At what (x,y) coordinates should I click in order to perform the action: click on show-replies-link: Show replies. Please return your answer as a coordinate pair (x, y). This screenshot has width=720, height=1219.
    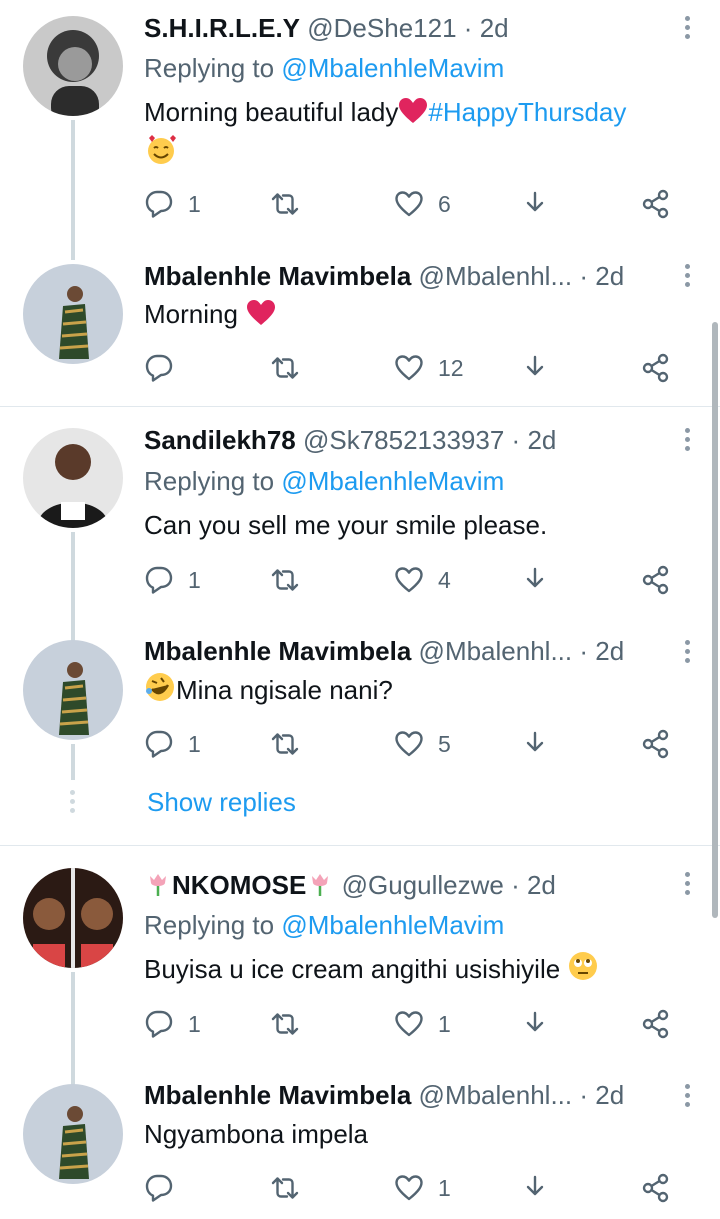
    Looking at the image, I should click on (221, 802).